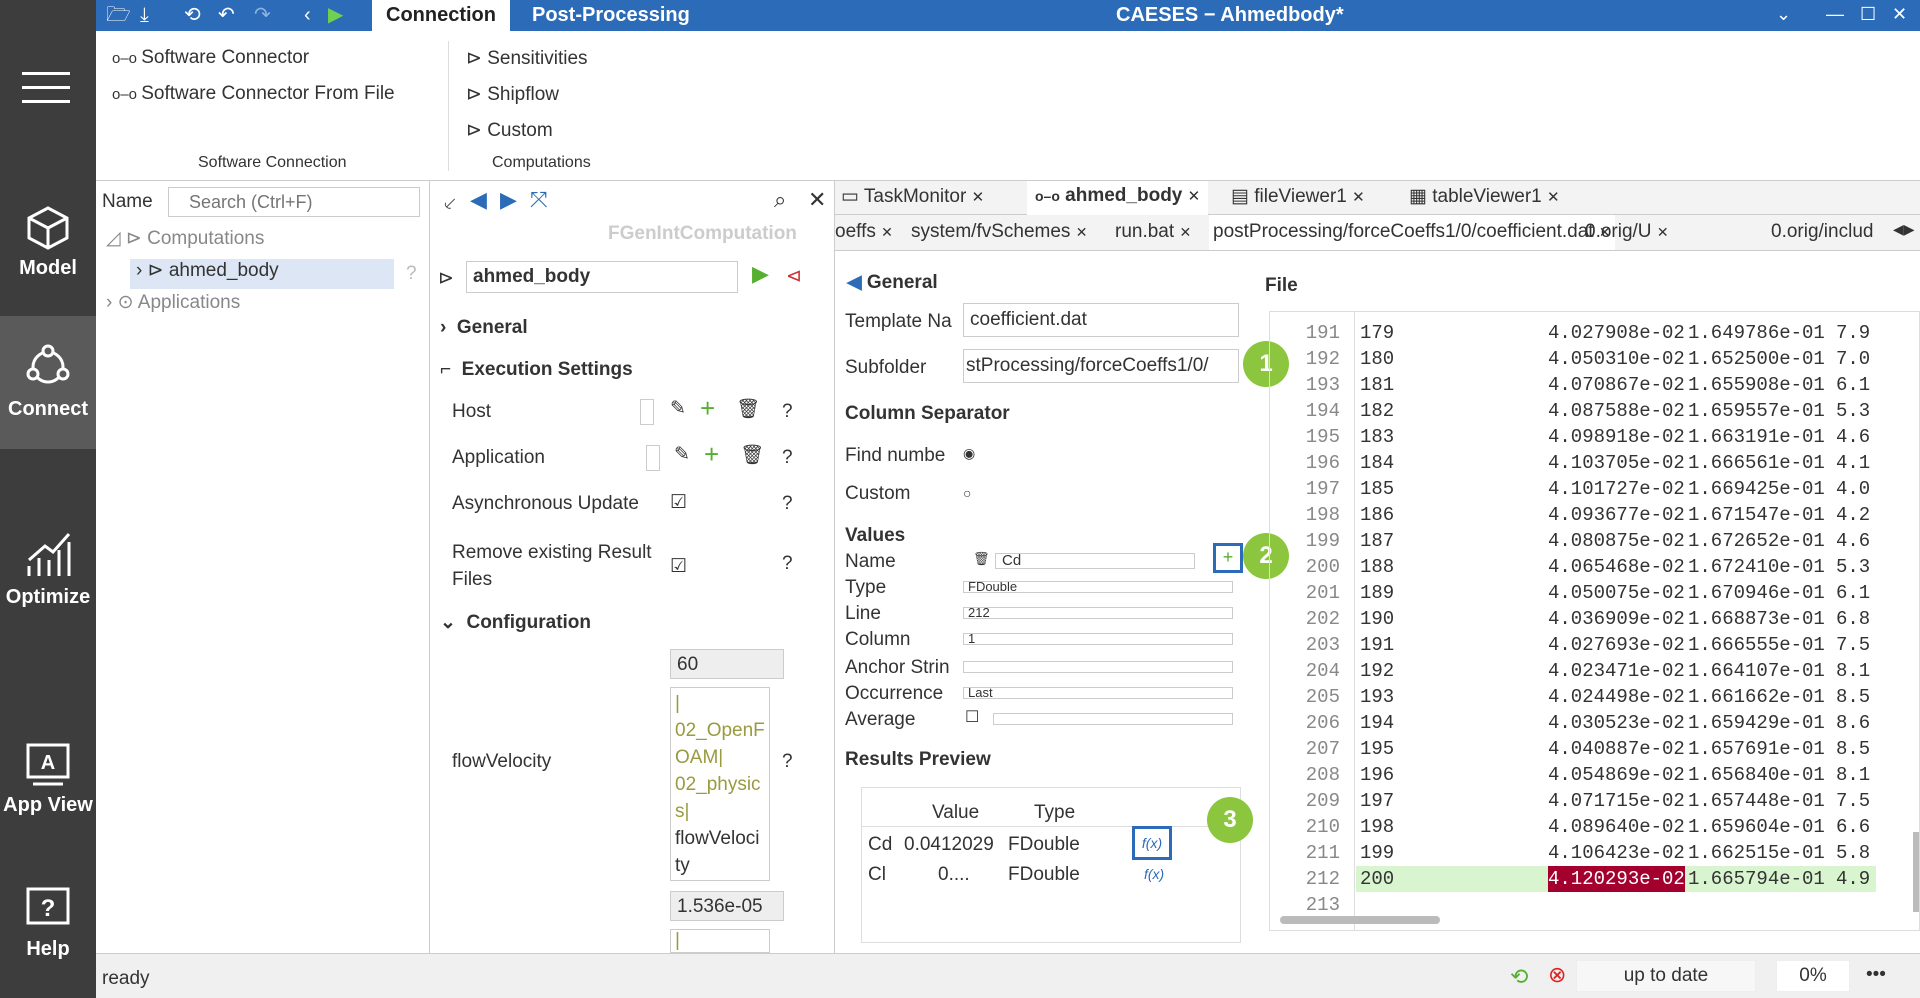  I want to click on section-general: › General, so click(484, 328).